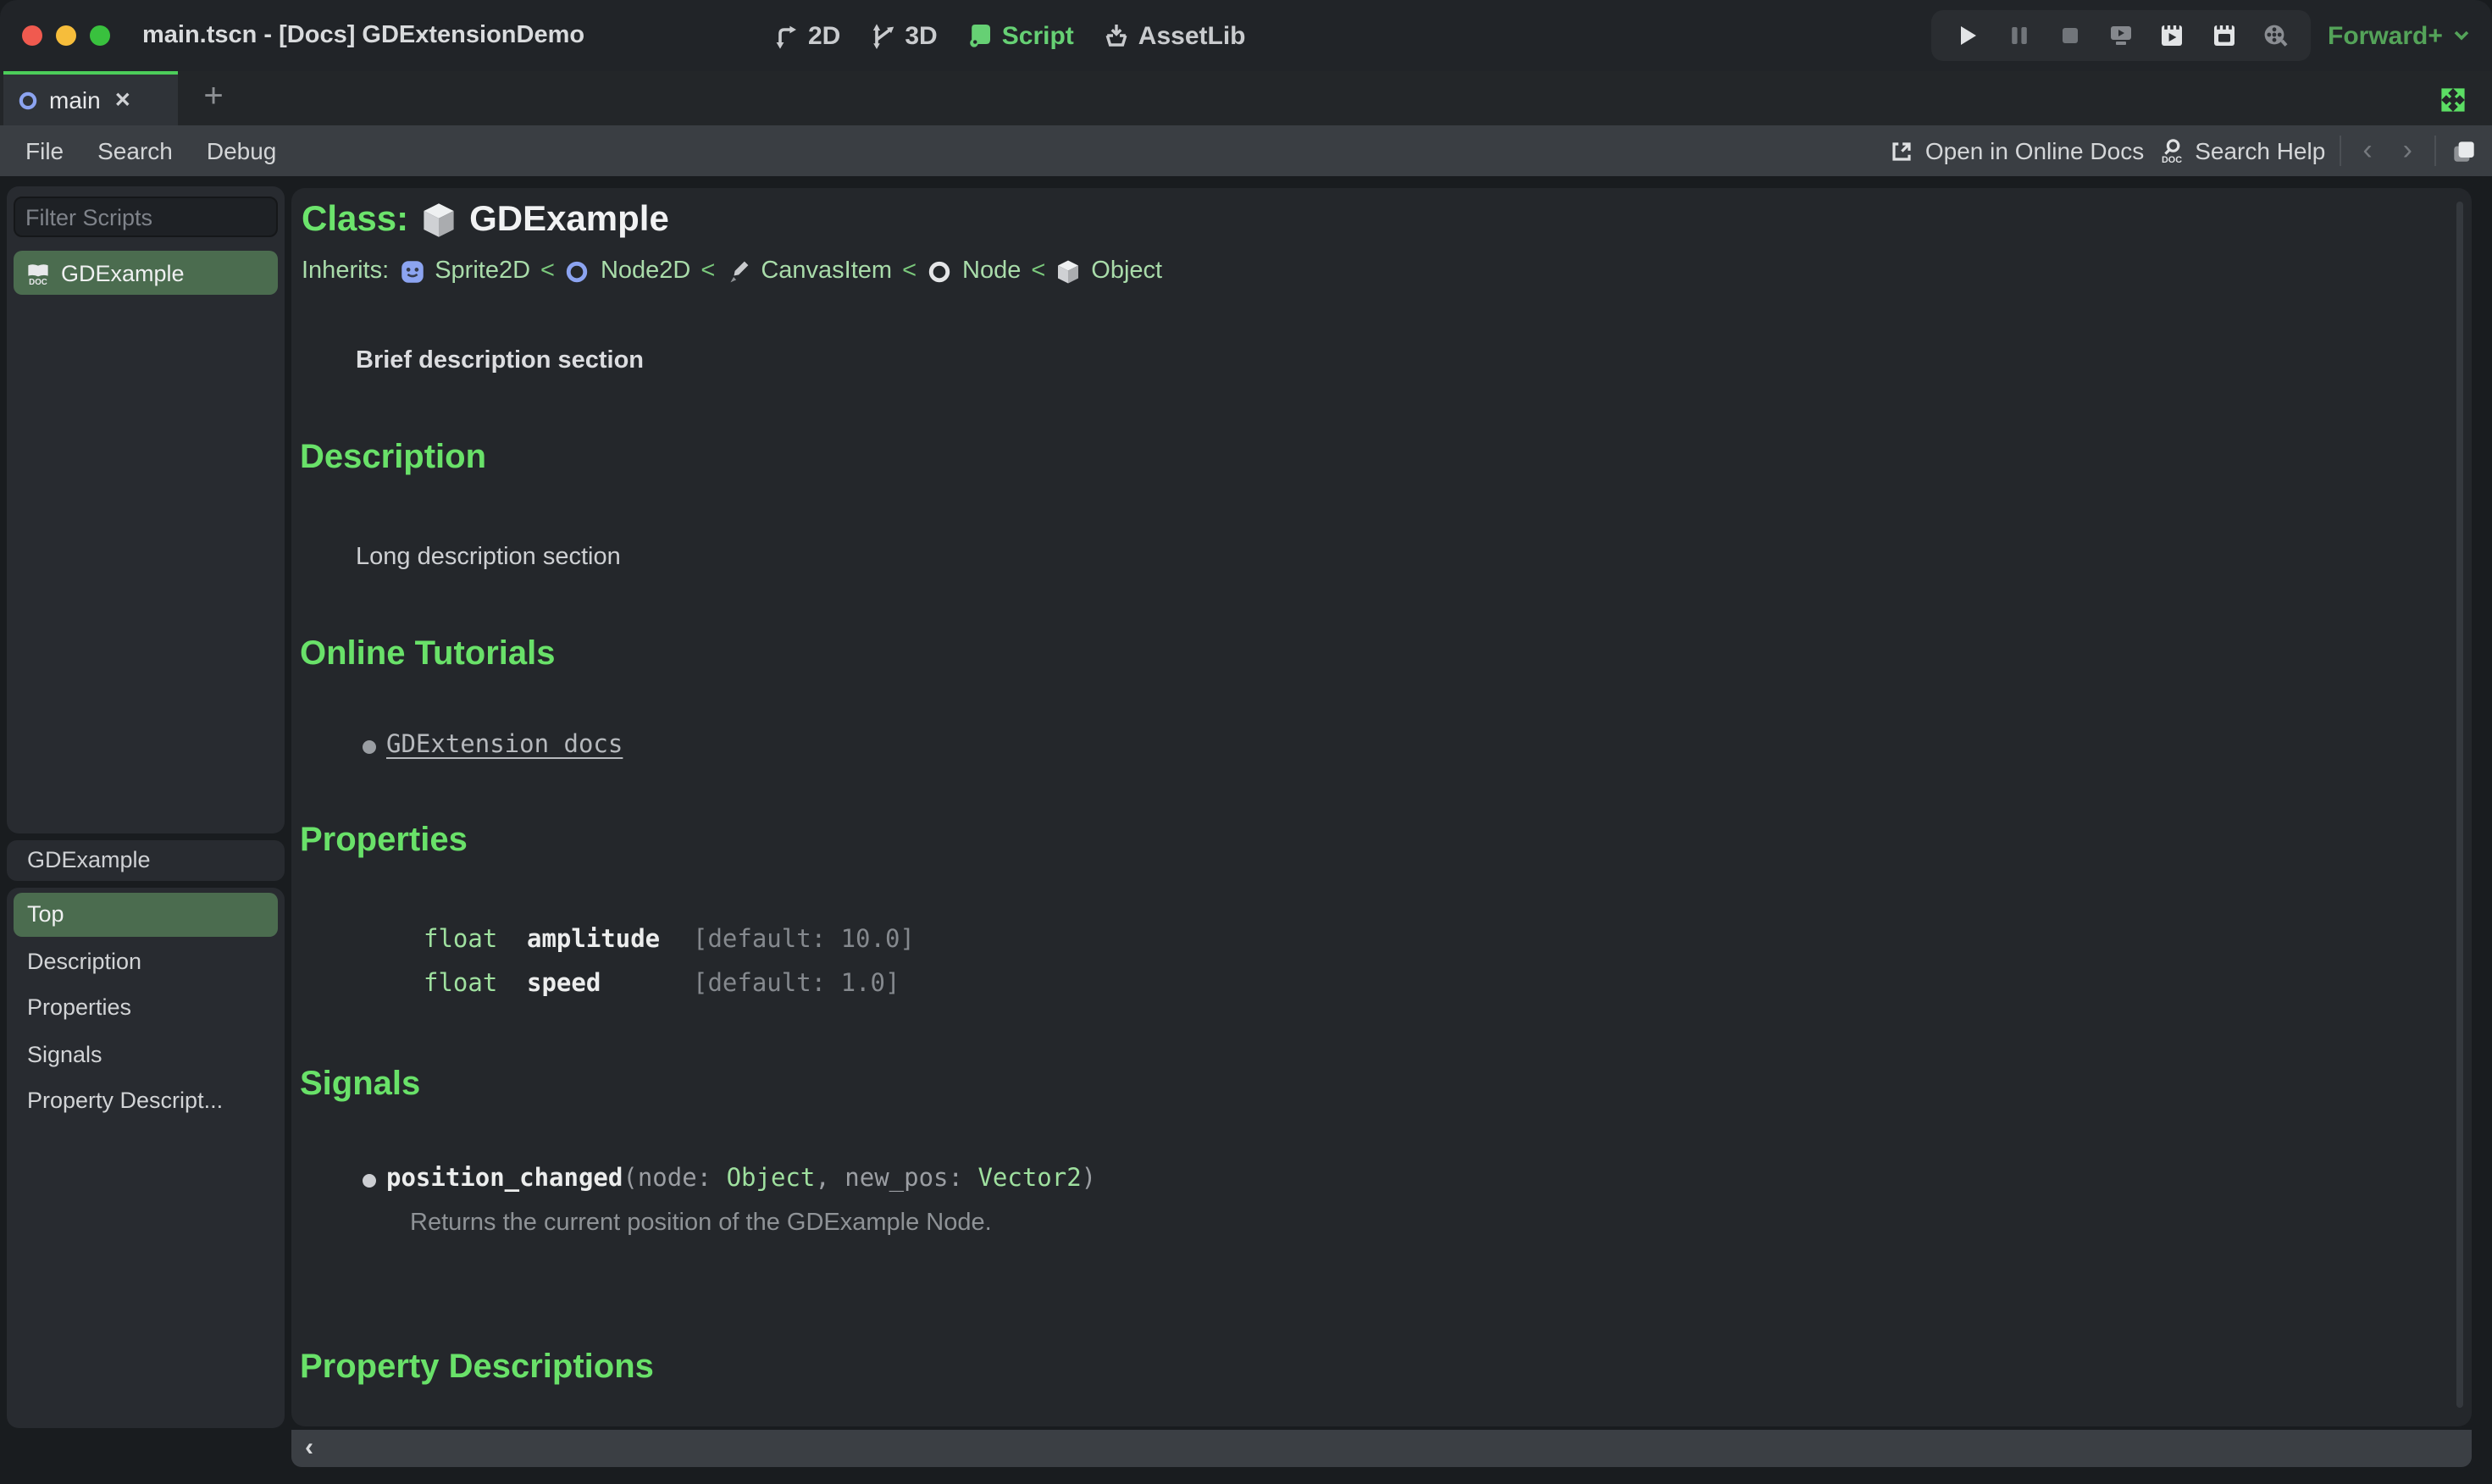 The width and height of the screenshot is (2492, 1484). What do you see at coordinates (1967, 35) in the screenshot?
I see `play-button` at bounding box center [1967, 35].